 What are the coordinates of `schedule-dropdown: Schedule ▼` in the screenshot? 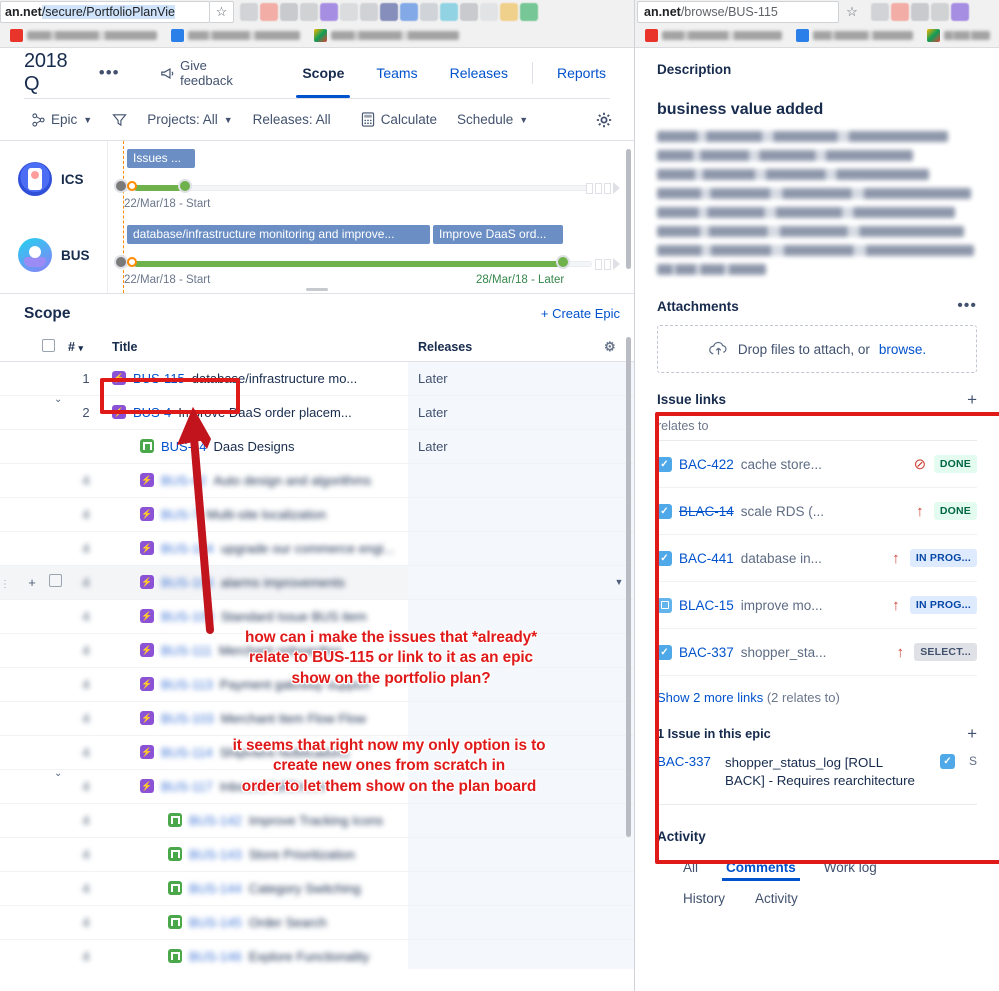 It's located at (492, 119).